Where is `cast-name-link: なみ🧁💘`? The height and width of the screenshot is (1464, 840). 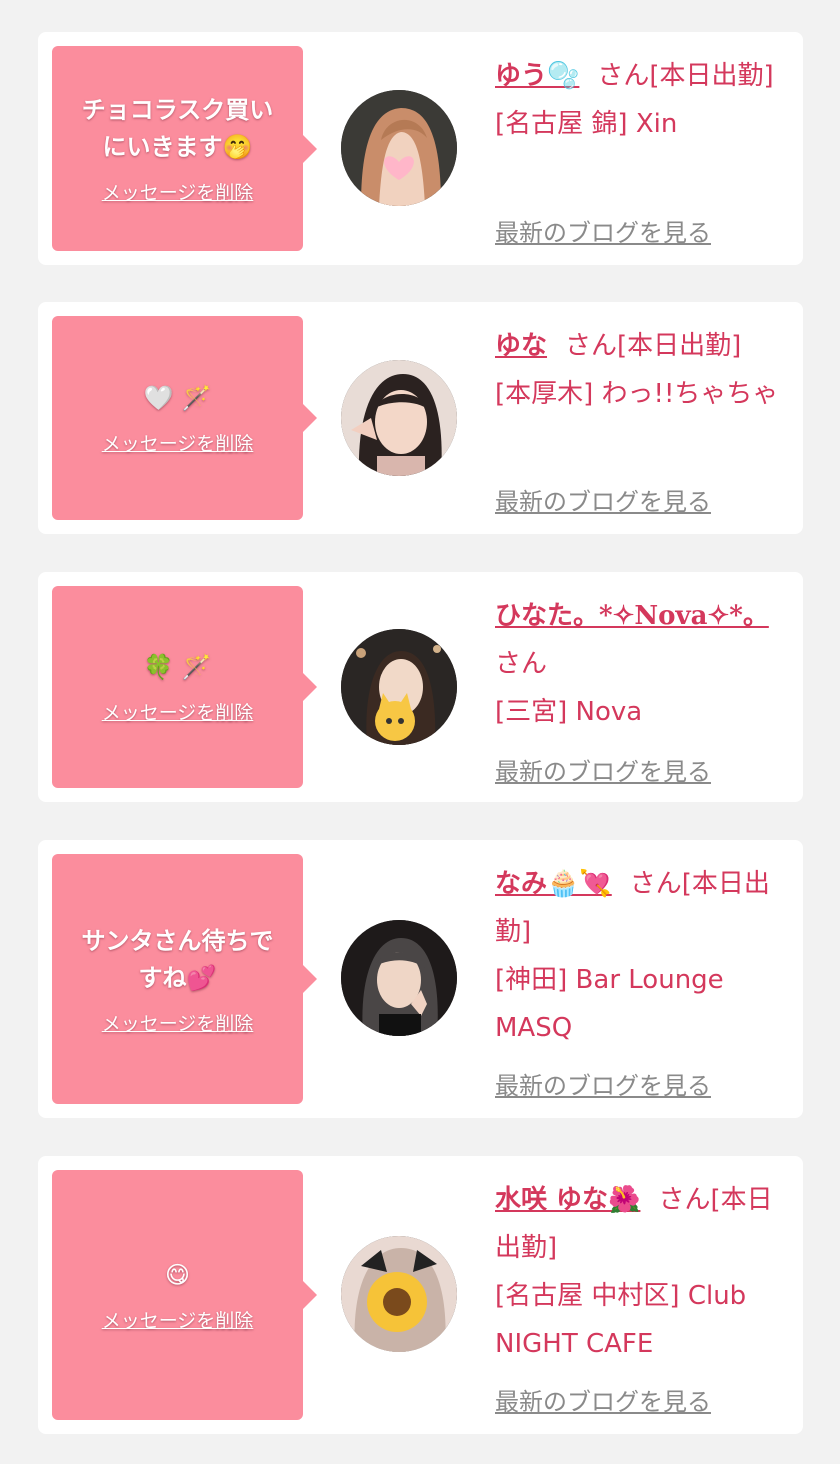 cast-name-link: なみ🧁💘 is located at coordinates (553, 884).